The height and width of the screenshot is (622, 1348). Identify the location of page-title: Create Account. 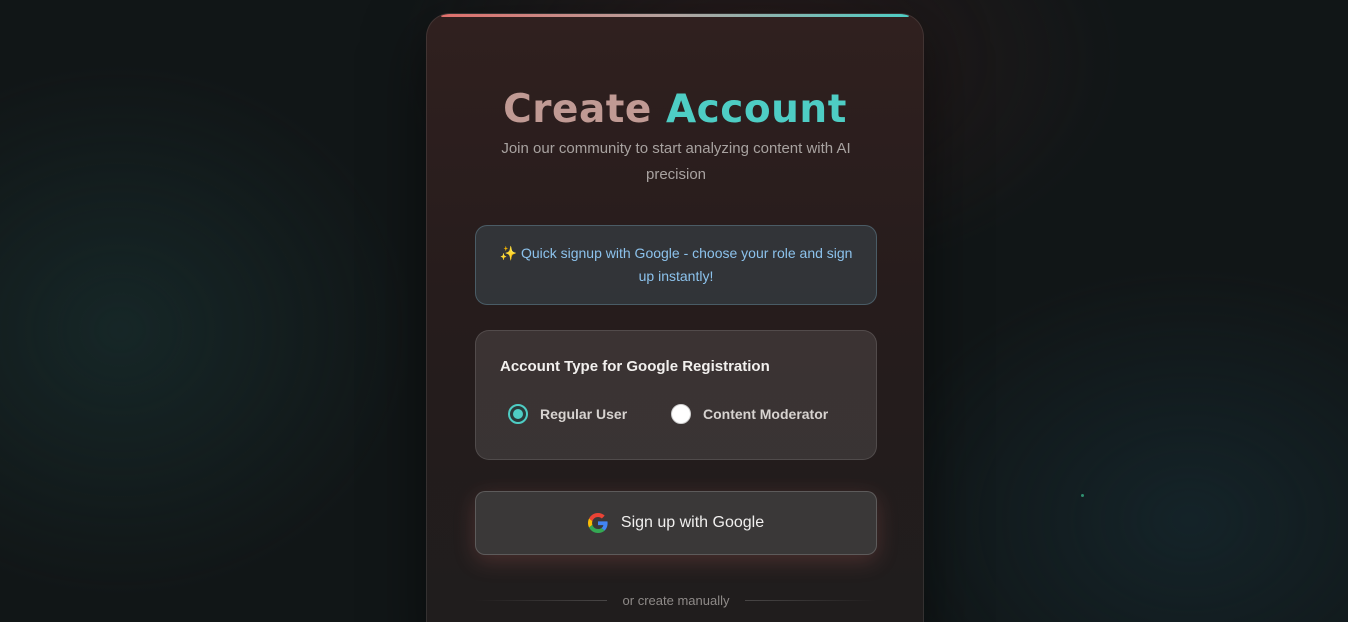
(675, 110).